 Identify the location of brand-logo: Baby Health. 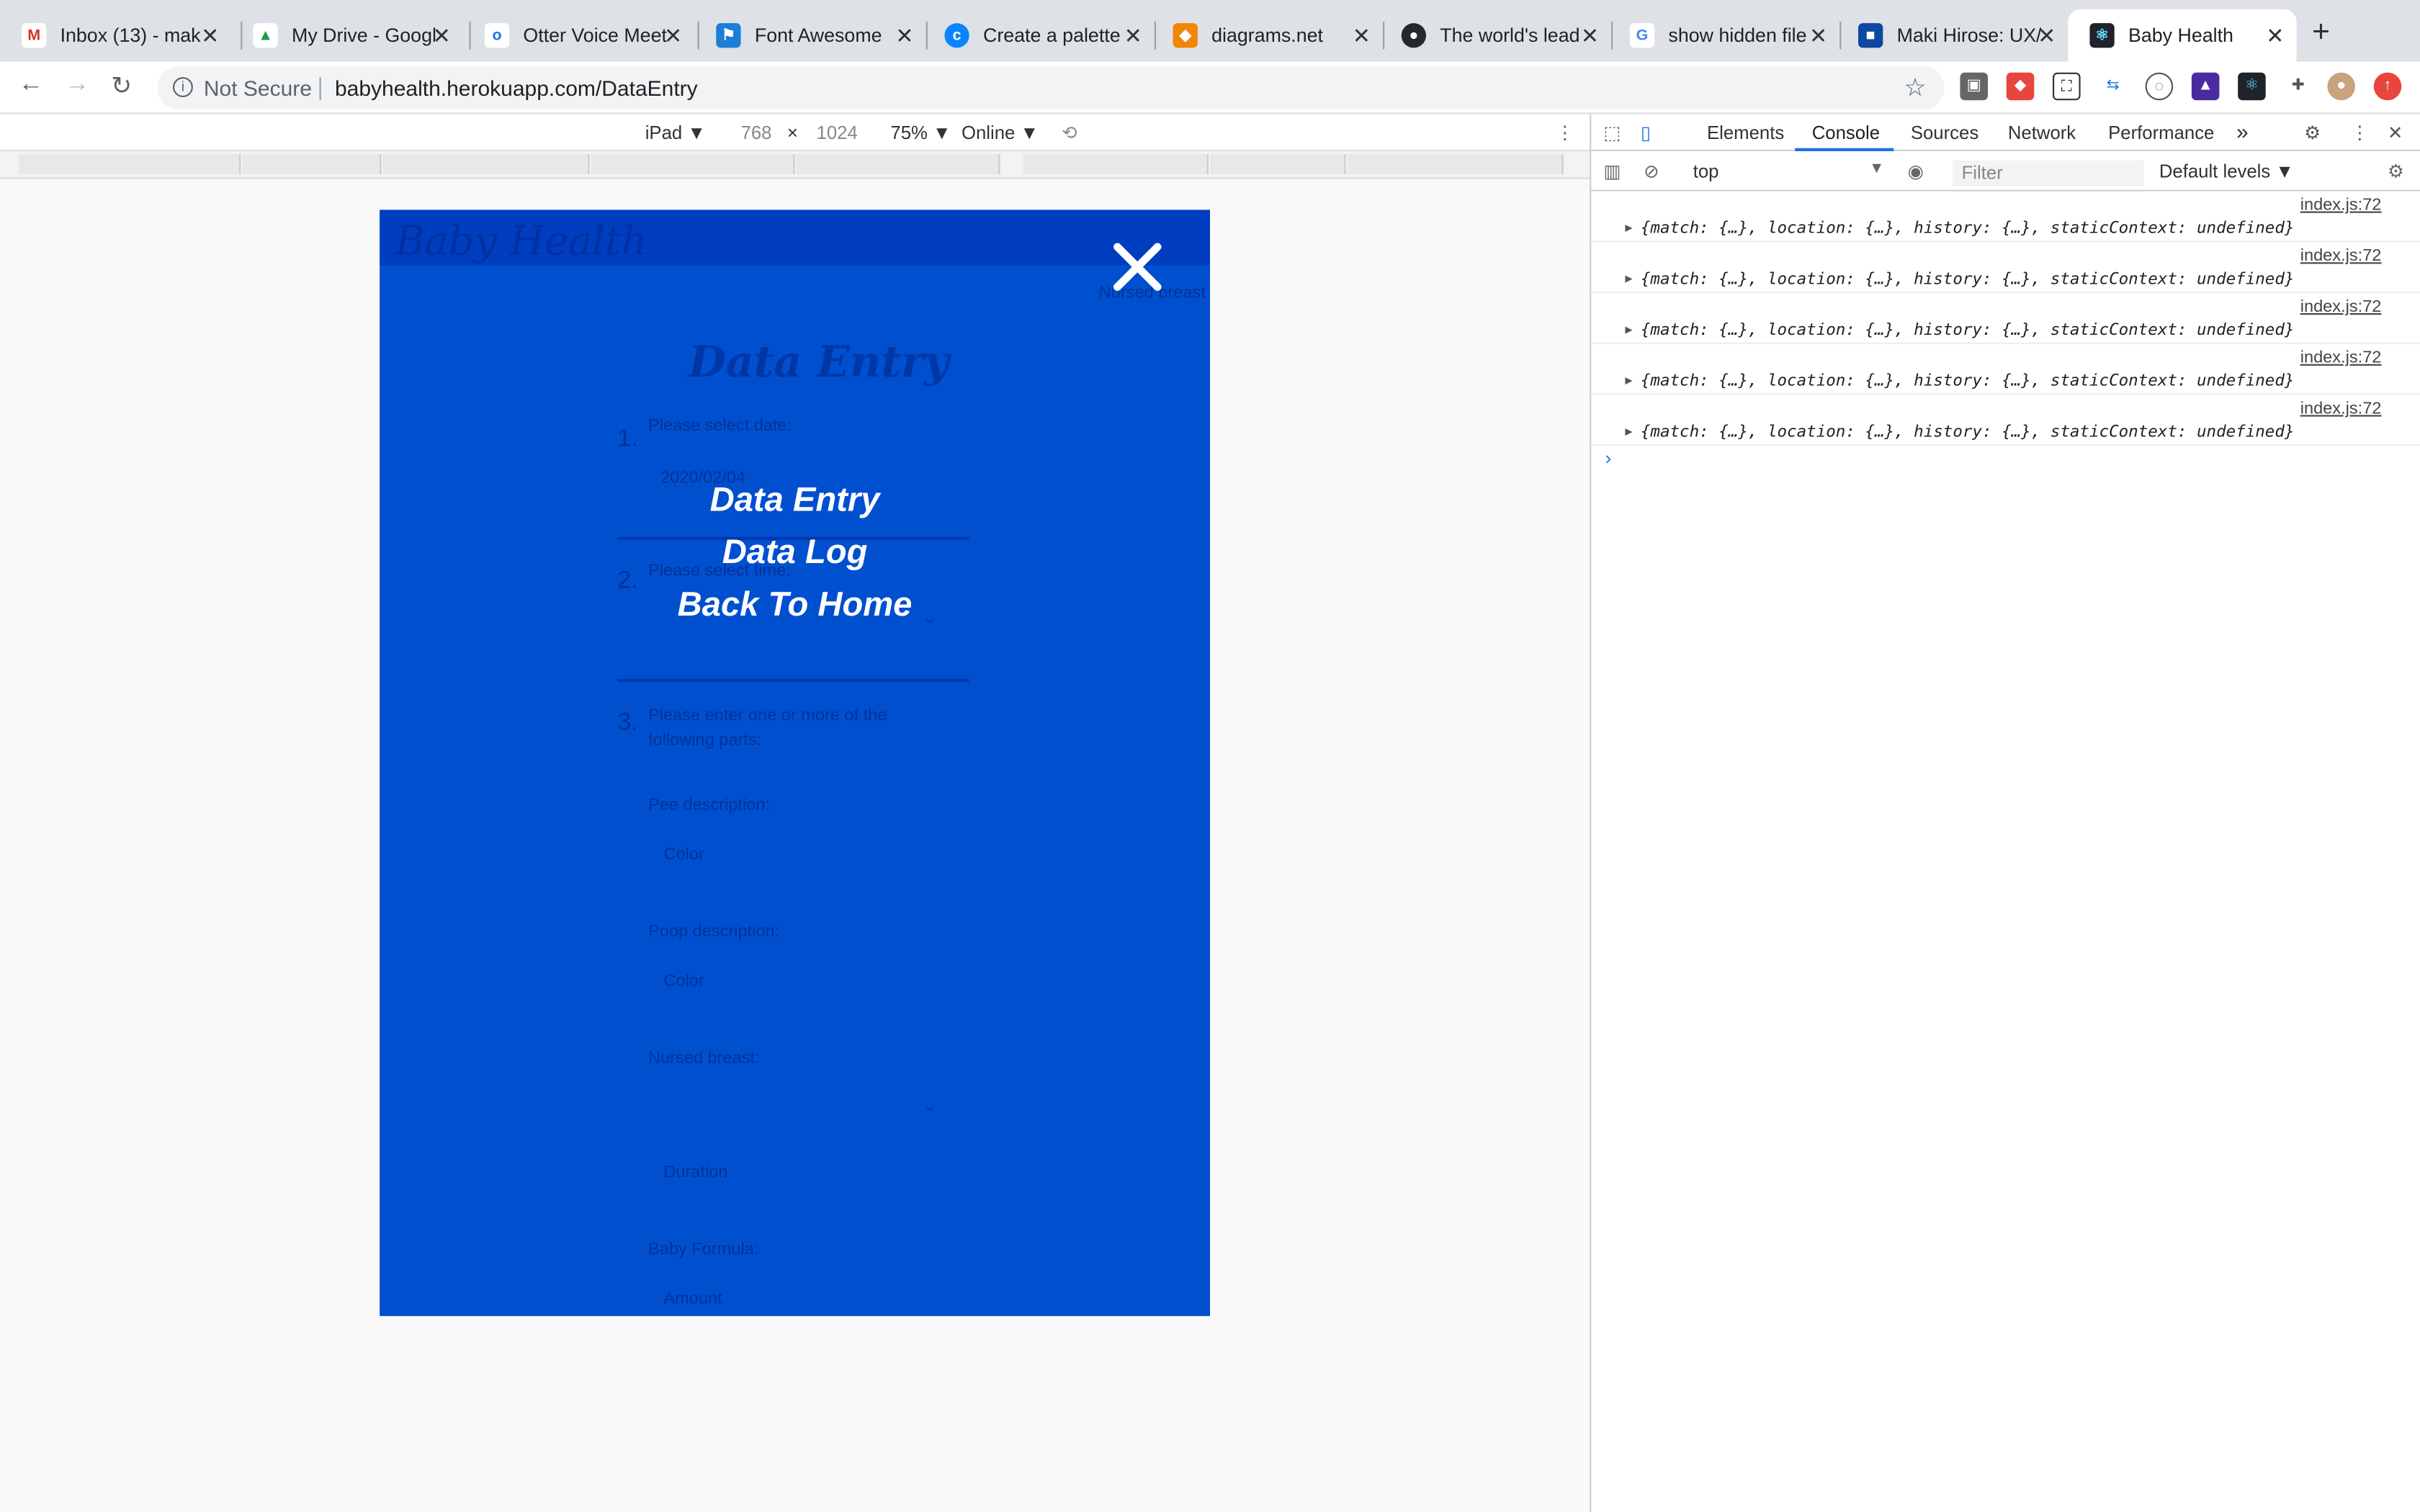
(521, 242).